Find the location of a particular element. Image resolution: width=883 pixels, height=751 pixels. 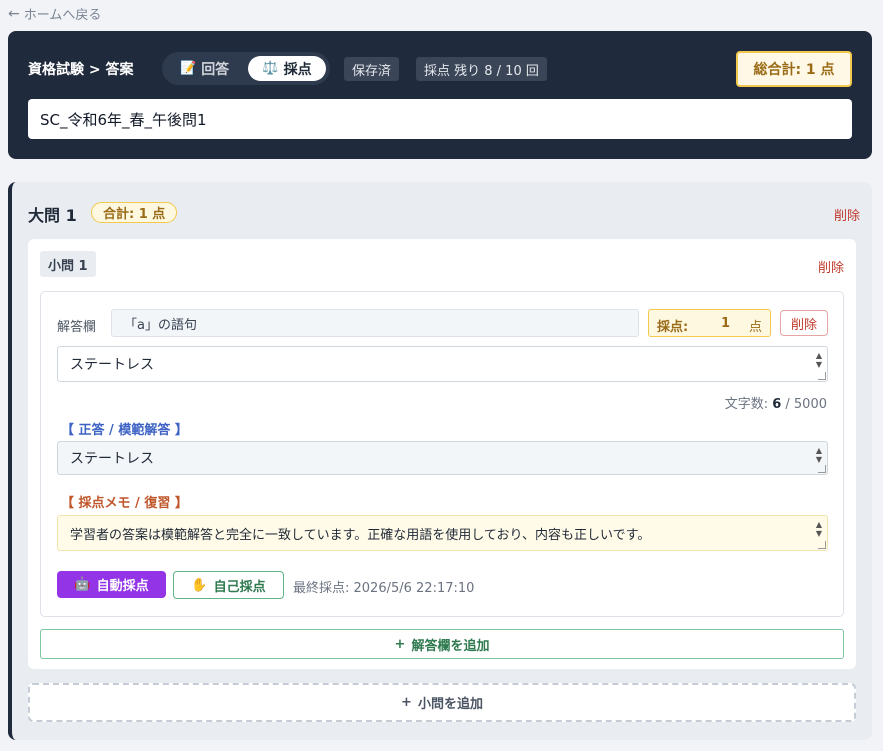

back-to-home-link: ← ホームへ戻る is located at coordinates (55, 14).